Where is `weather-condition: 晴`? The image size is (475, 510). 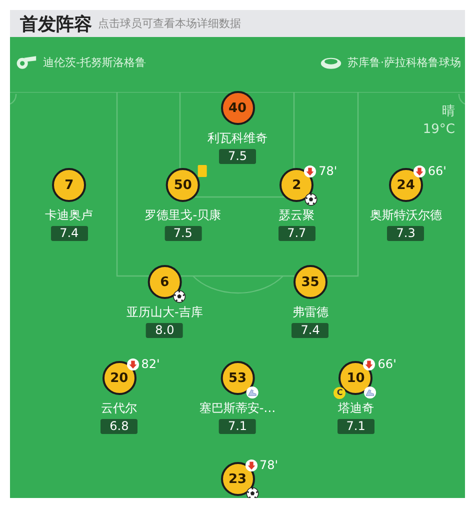
weather-condition: 晴 is located at coordinates (448, 111).